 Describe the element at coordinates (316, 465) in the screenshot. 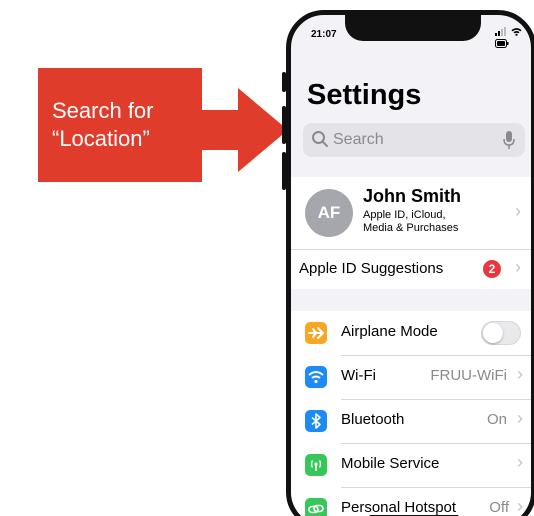

I see `antenna-icon` at that location.